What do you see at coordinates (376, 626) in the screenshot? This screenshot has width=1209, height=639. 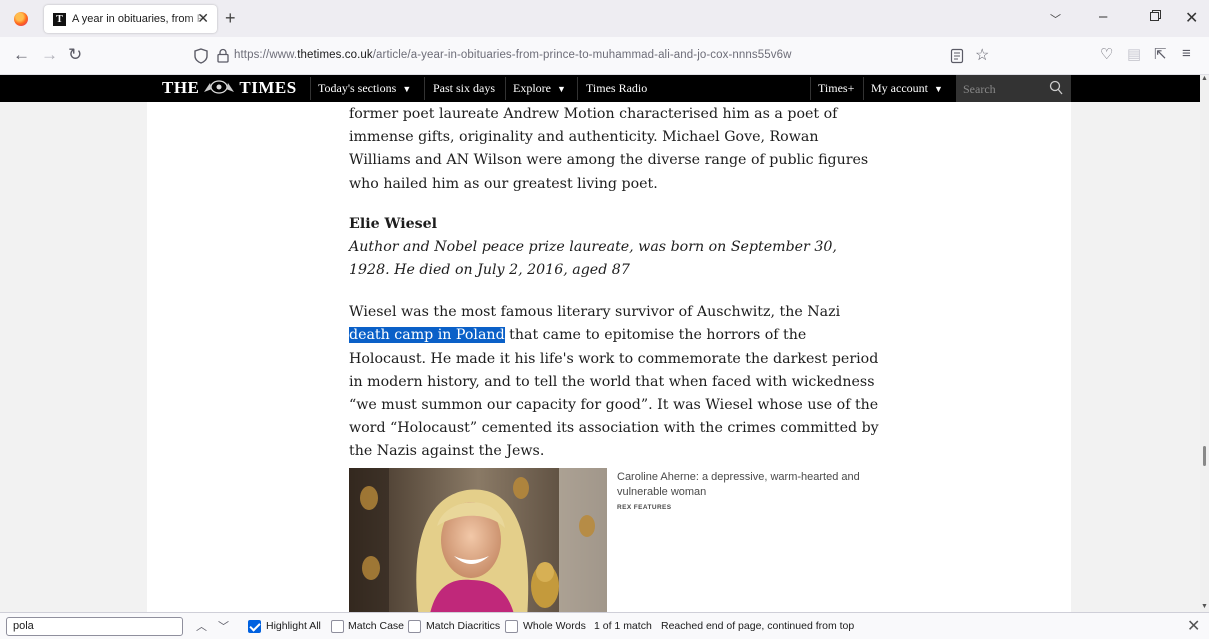 I see `match-case-label: Match Case` at bounding box center [376, 626].